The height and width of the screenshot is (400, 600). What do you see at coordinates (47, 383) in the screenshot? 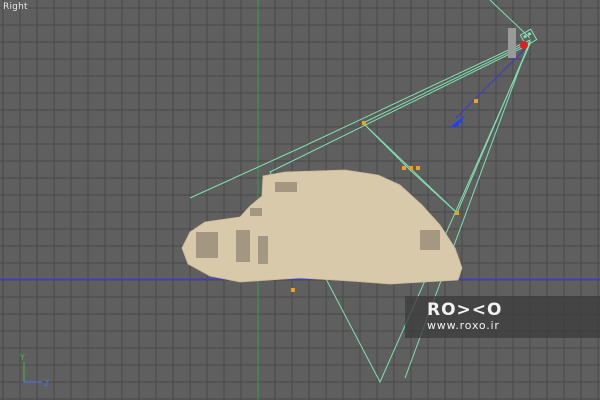
I see `z-axis-label: Z` at bounding box center [47, 383].